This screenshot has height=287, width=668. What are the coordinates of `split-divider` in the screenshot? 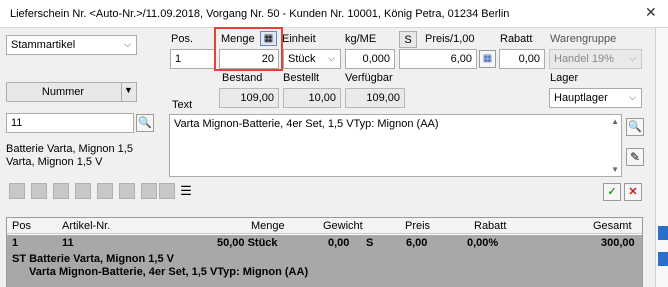 It's located at (121, 92).